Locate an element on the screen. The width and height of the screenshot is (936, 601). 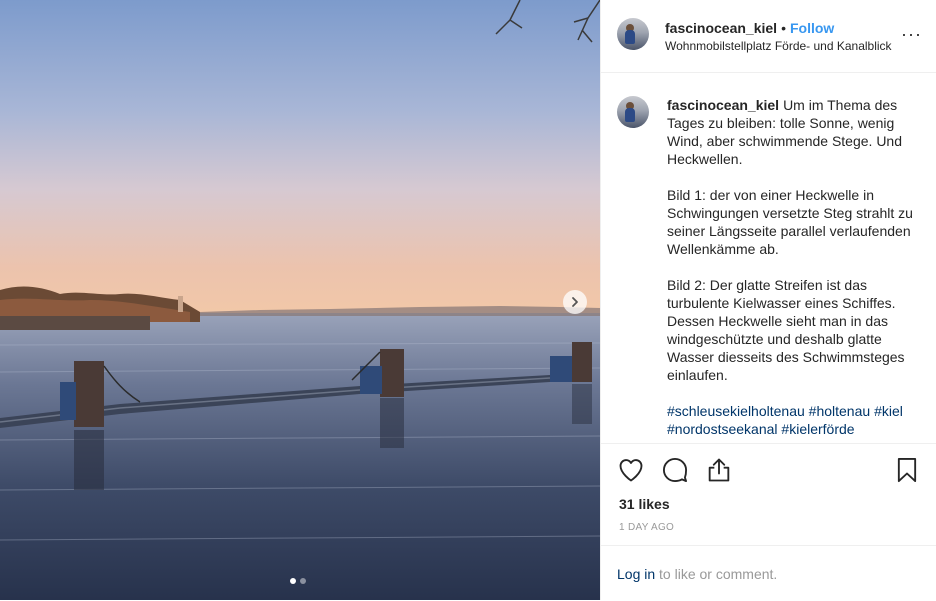
next-slide-button is located at coordinates (575, 302).